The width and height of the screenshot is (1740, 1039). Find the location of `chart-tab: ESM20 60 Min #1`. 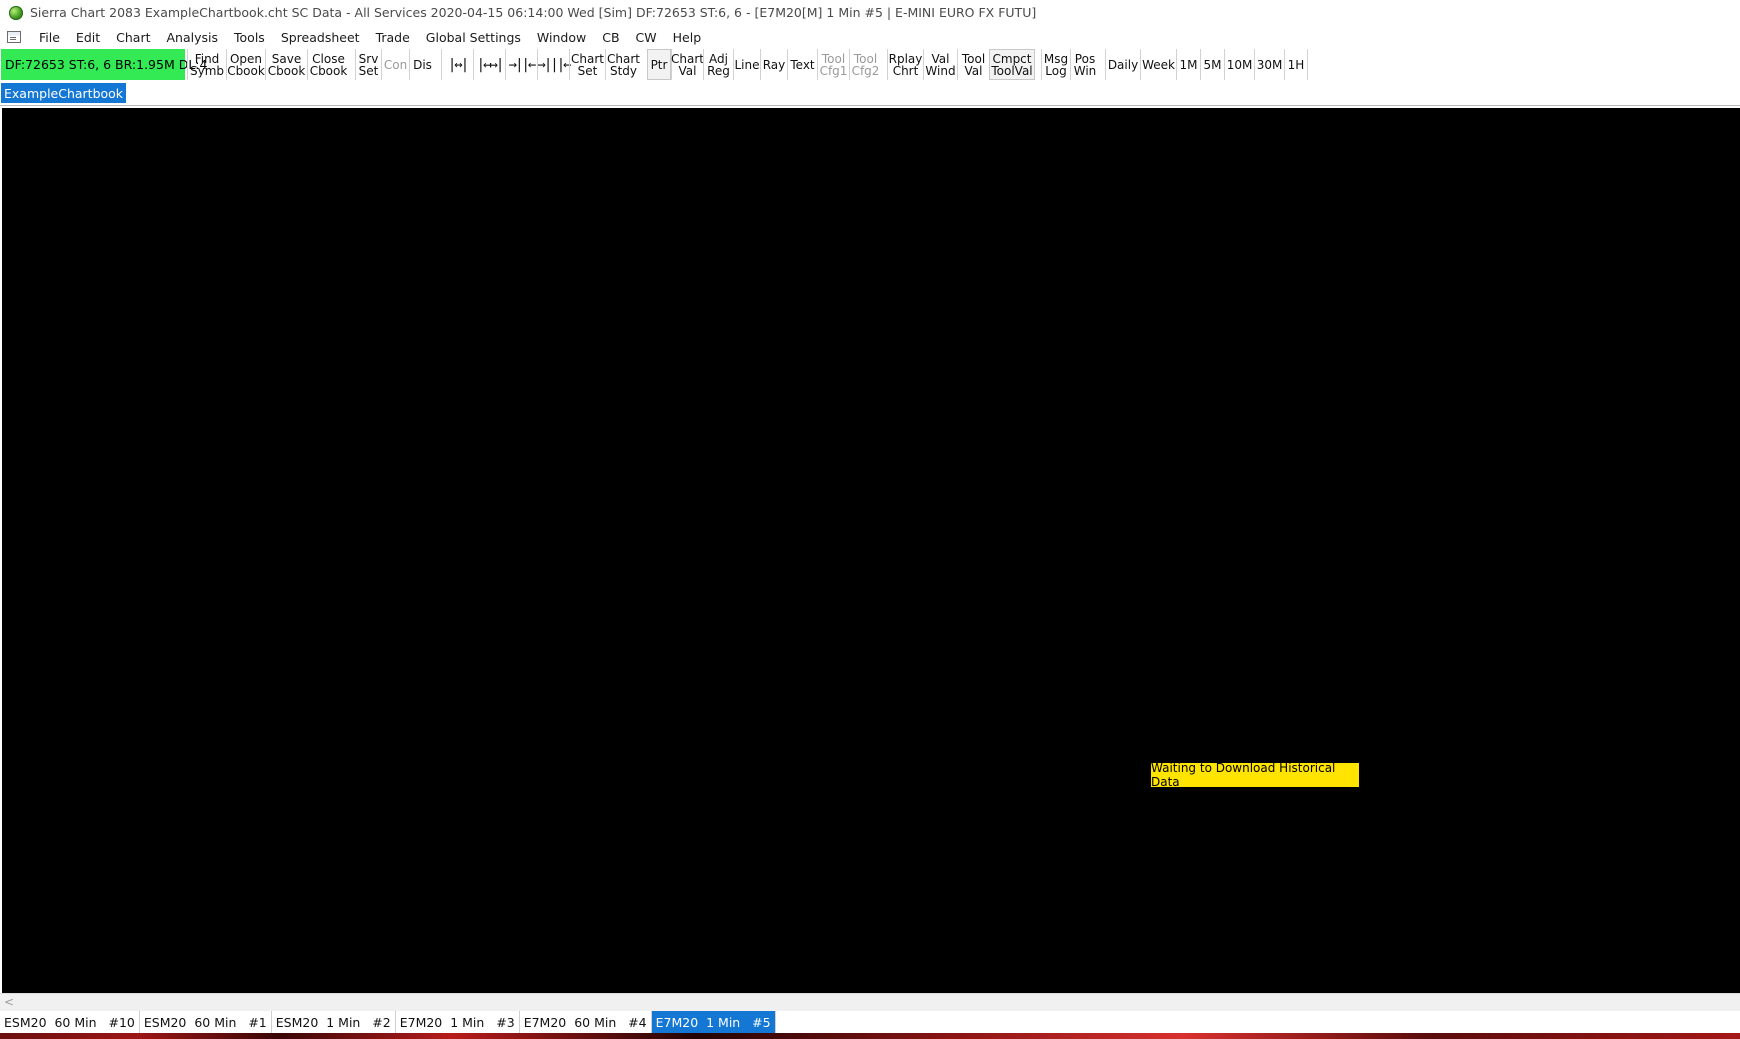

chart-tab: ESM20 60 Min #1 is located at coordinates (206, 1022).